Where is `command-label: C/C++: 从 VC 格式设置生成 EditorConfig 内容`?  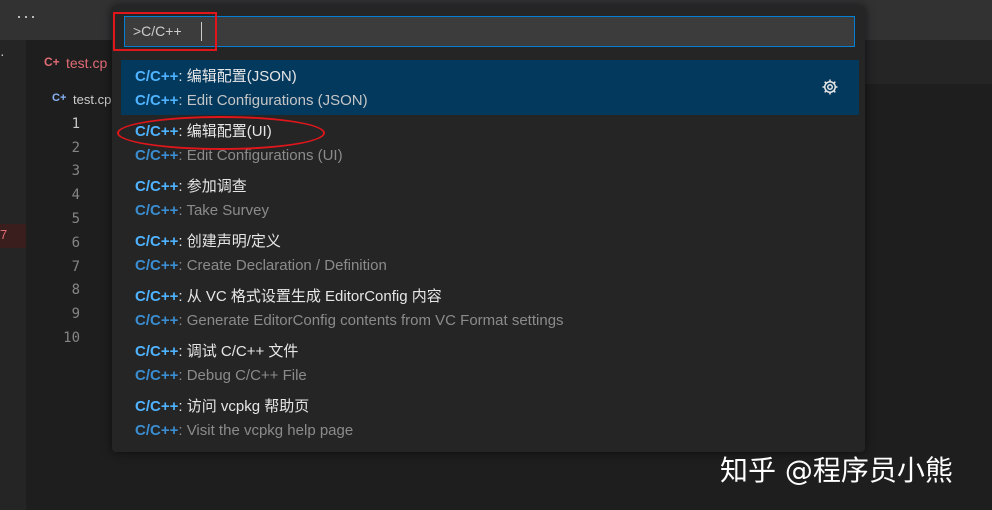 command-label: C/C++: 从 VC 格式设置生成 EditorConfig 内容 is located at coordinates (288, 296).